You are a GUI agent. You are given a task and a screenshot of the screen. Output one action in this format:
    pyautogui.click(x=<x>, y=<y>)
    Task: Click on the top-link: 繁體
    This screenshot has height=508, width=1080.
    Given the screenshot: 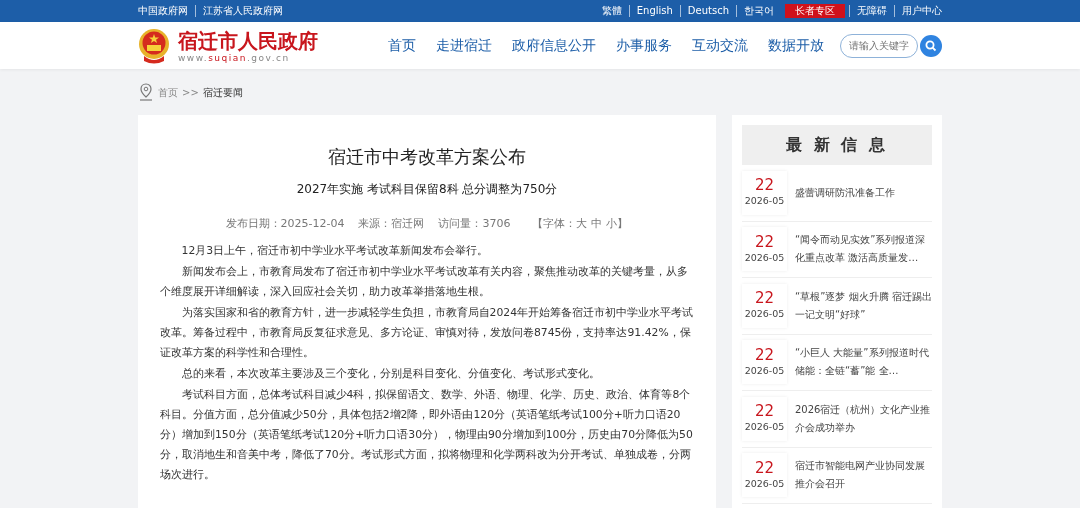 What is the action you would take?
    pyautogui.click(x=611, y=11)
    